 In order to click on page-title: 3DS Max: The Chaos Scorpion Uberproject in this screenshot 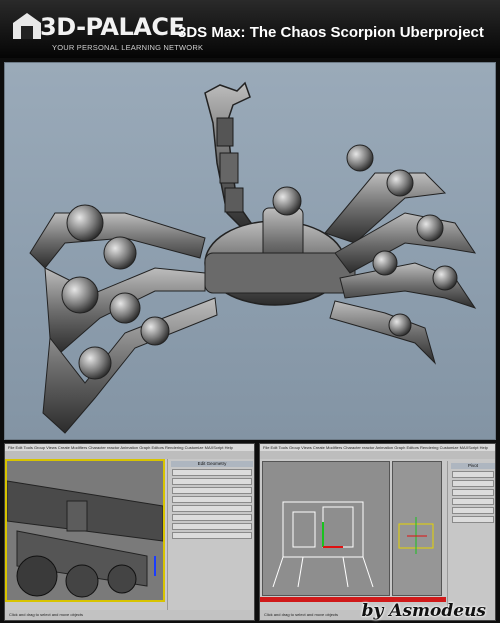, I will do `click(331, 32)`.